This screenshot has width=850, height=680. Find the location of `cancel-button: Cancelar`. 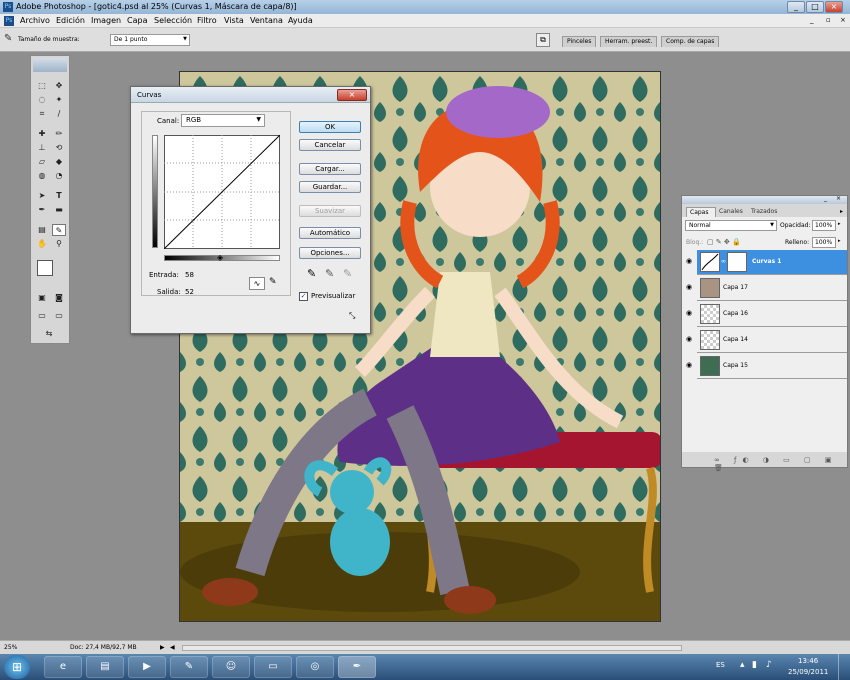

cancel-button: Cancelar is located at coordinates (330, 145).